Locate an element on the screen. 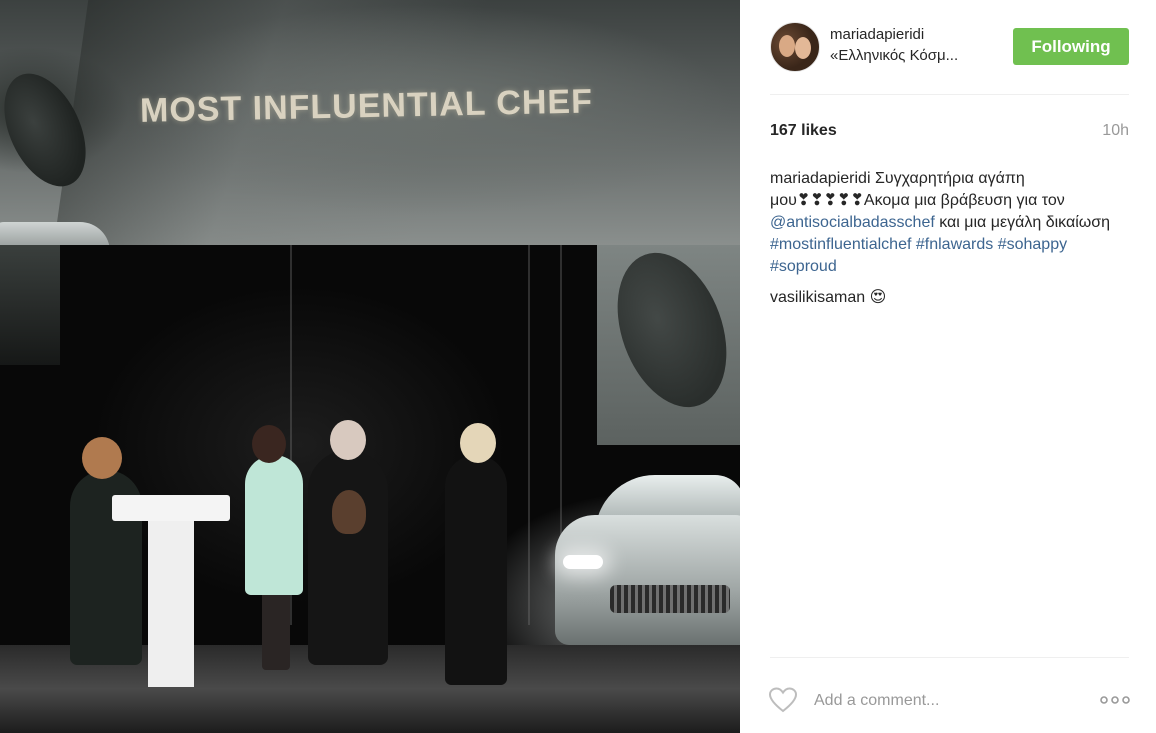 The width and height of the screenshot is (1156, 733). caption-username: mariadapieridi is located at coordinates (820, 178).